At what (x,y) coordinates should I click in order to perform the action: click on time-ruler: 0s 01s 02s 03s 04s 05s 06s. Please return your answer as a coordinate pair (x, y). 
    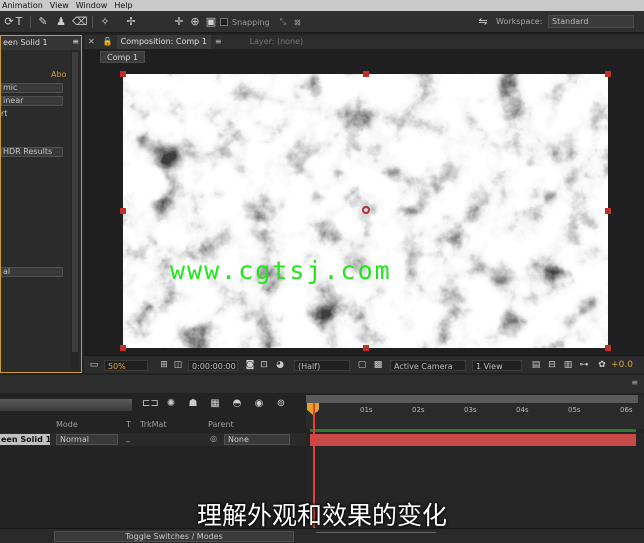
    Looking at the image, I should click on (475, 413).